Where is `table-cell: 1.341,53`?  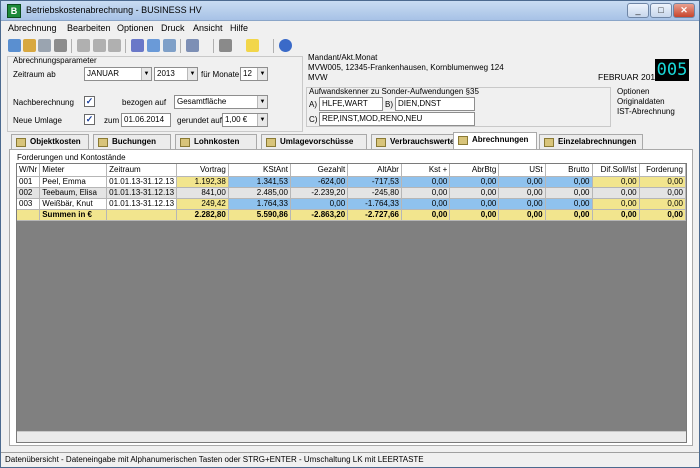 table-cell: 1.341,53 is located at coordinates (259, 182).